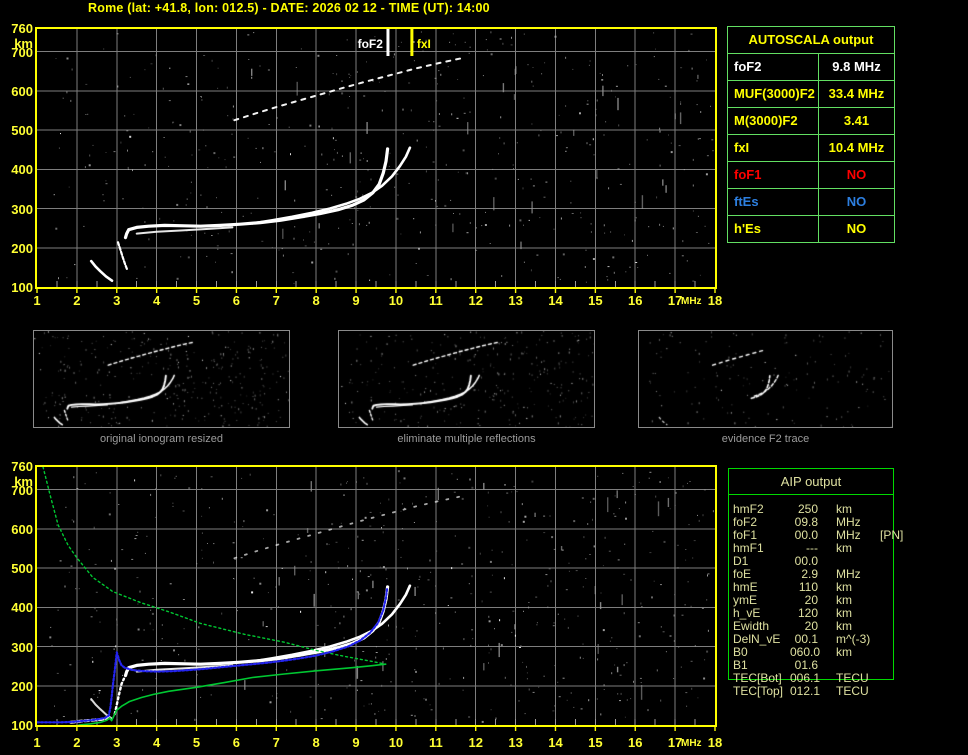  I want to click on thumbnail-eliminate-reflections, so click(466, 379).